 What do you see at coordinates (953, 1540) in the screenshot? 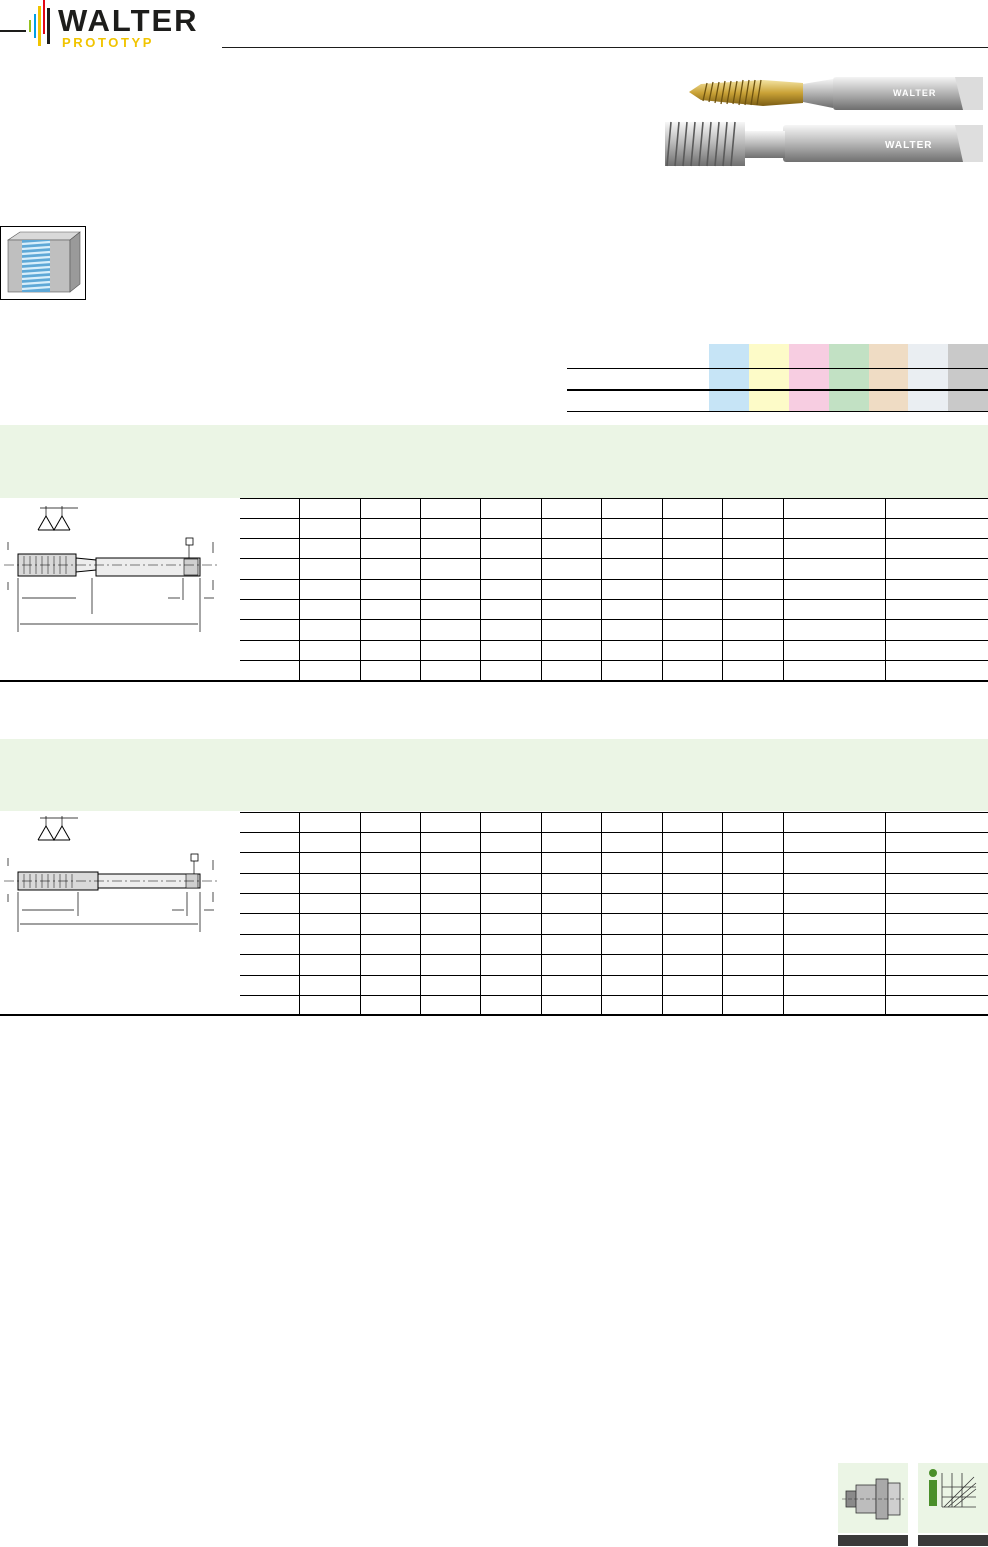
I see `info-diagram-icon-bar` at bounding box center [953, 1540].